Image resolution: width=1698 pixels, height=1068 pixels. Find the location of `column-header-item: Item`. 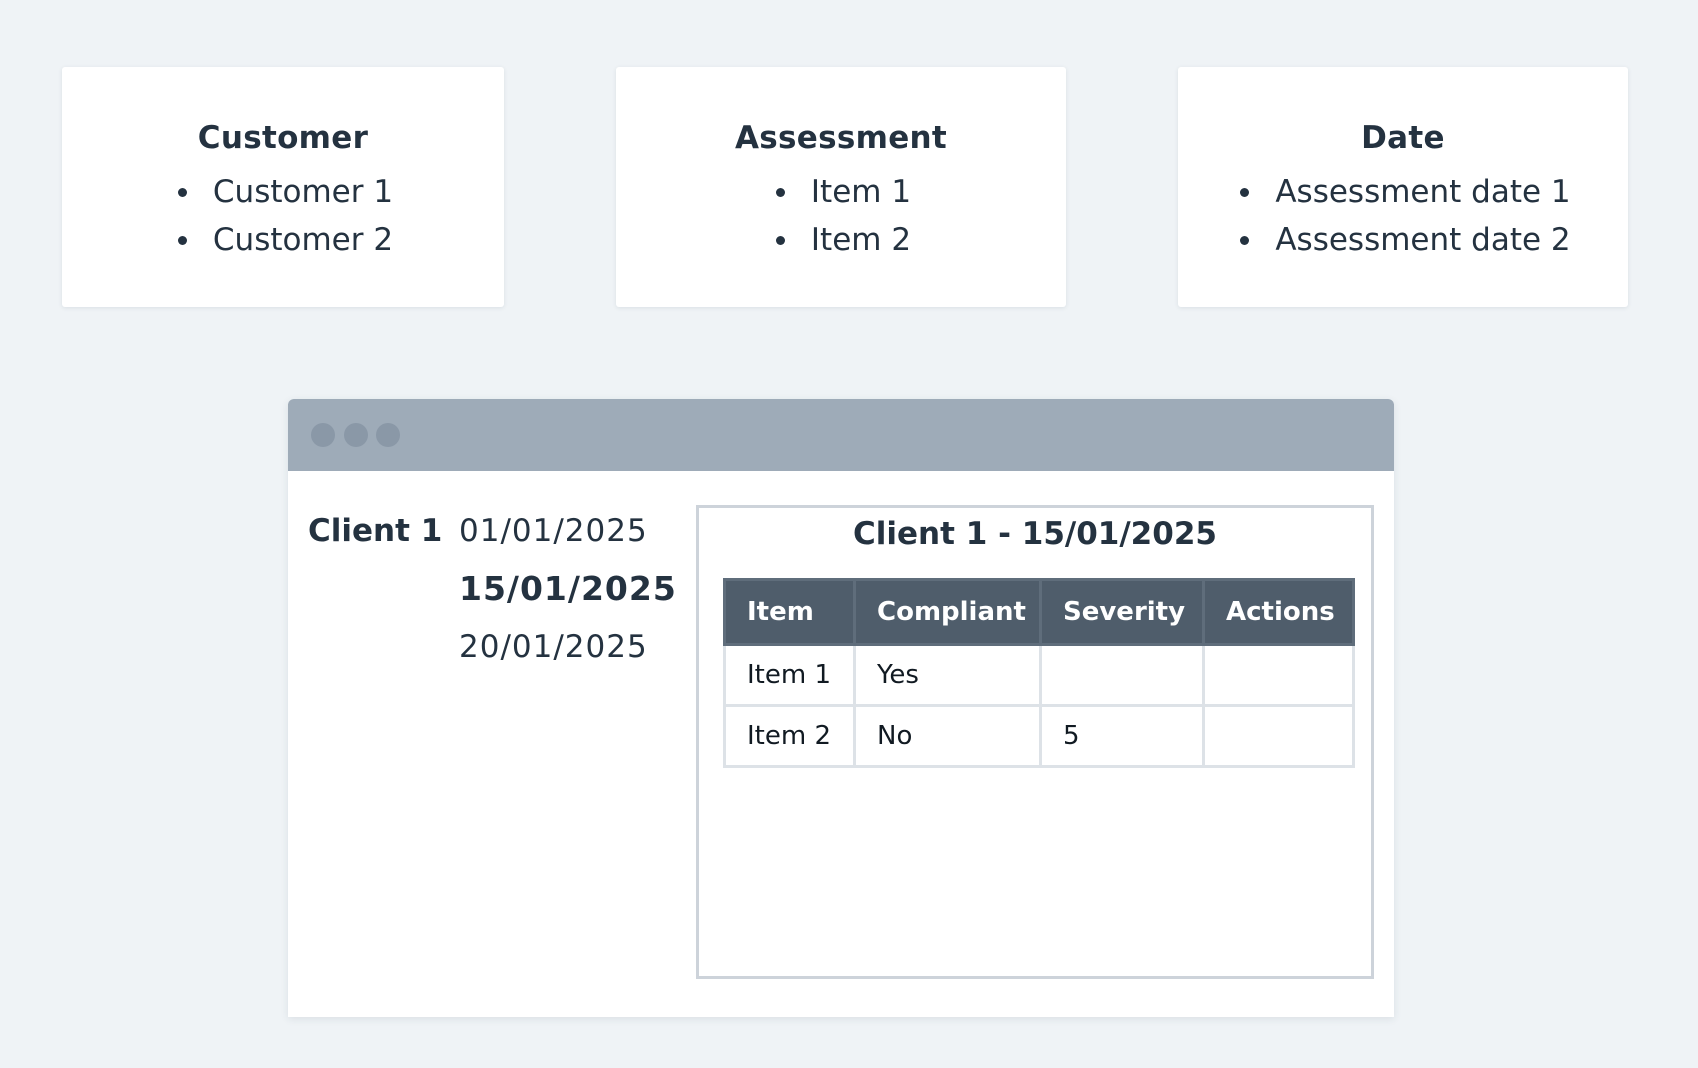

column-header-item: Item is located at coordinates (789, 612).